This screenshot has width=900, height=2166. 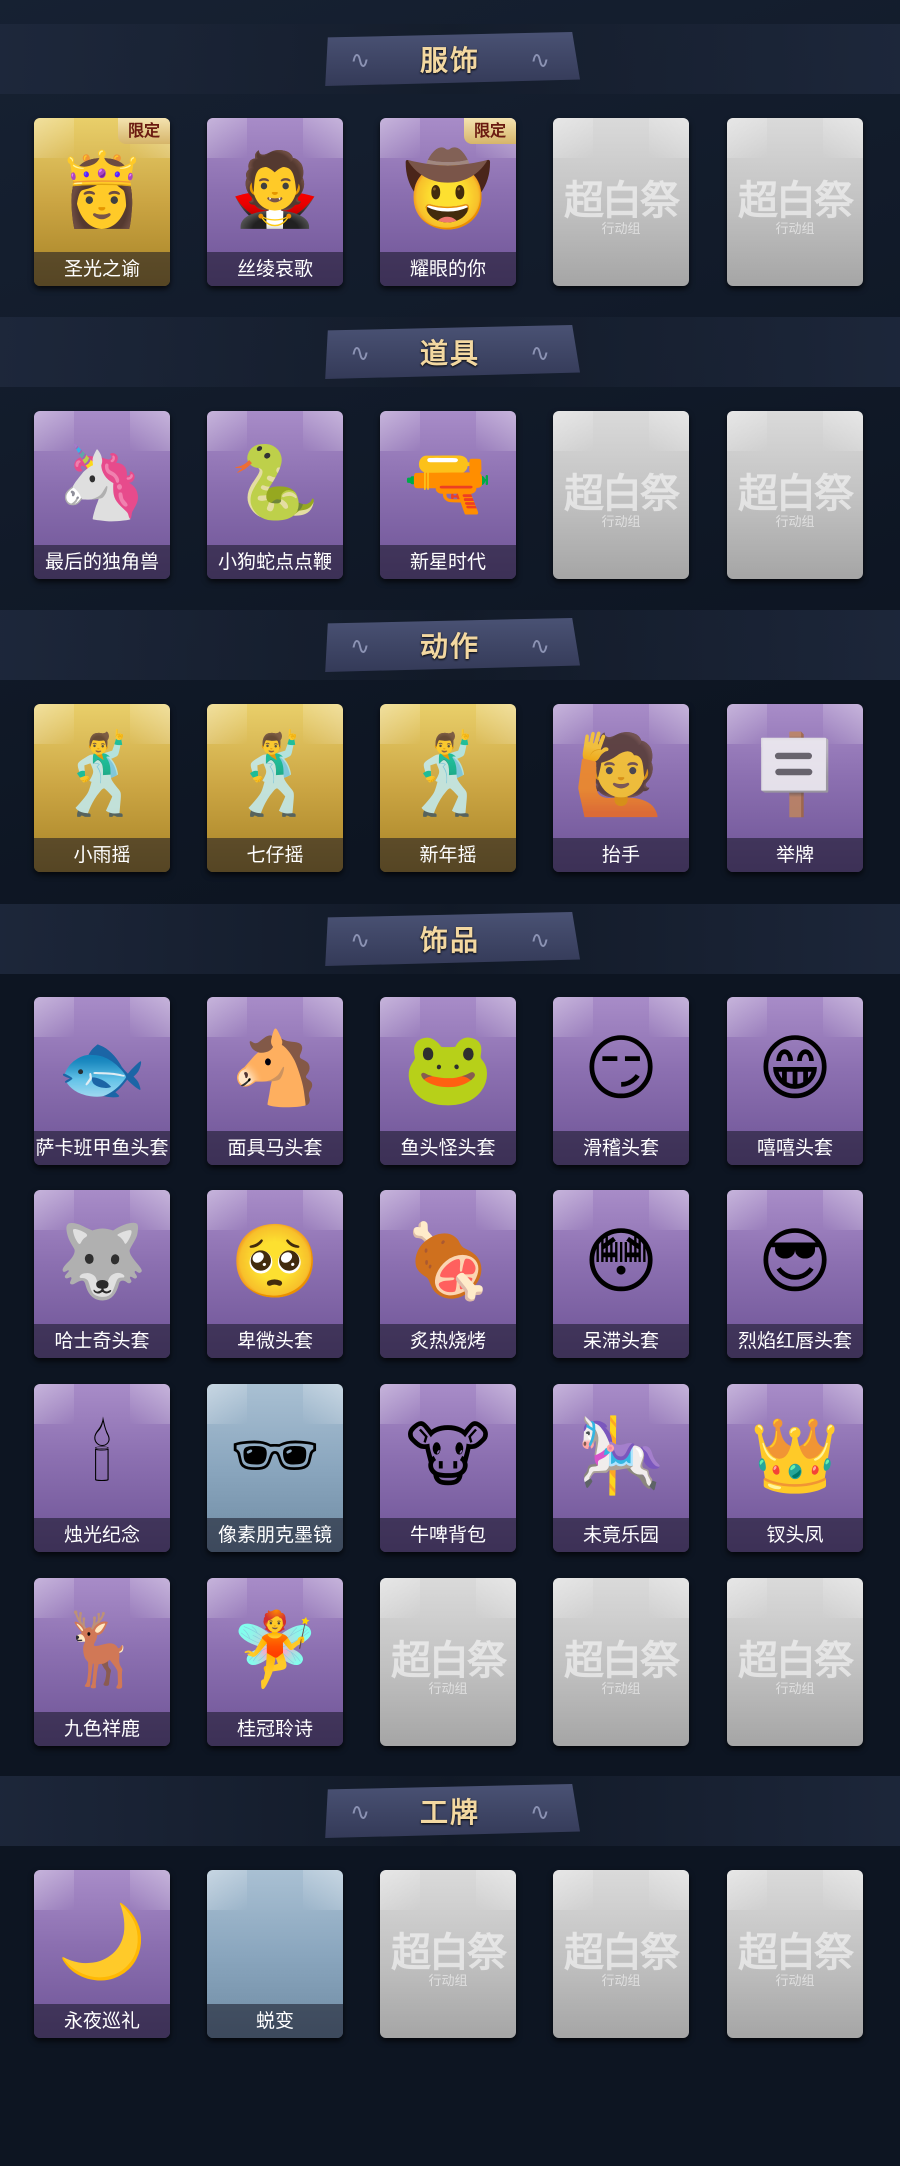 I want to click on item-card: 🕺 小雨摇, so click(x=102, y=788).